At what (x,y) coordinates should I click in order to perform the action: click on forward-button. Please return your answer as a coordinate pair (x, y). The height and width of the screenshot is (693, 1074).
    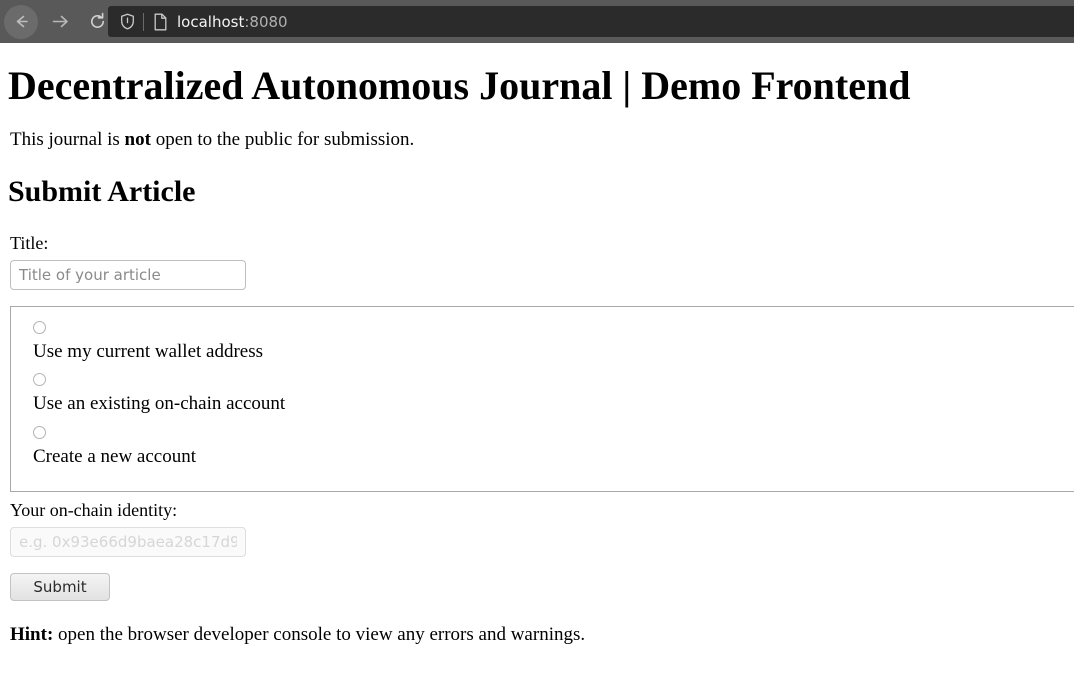
    Looking at the image, I should click on (59, 22).